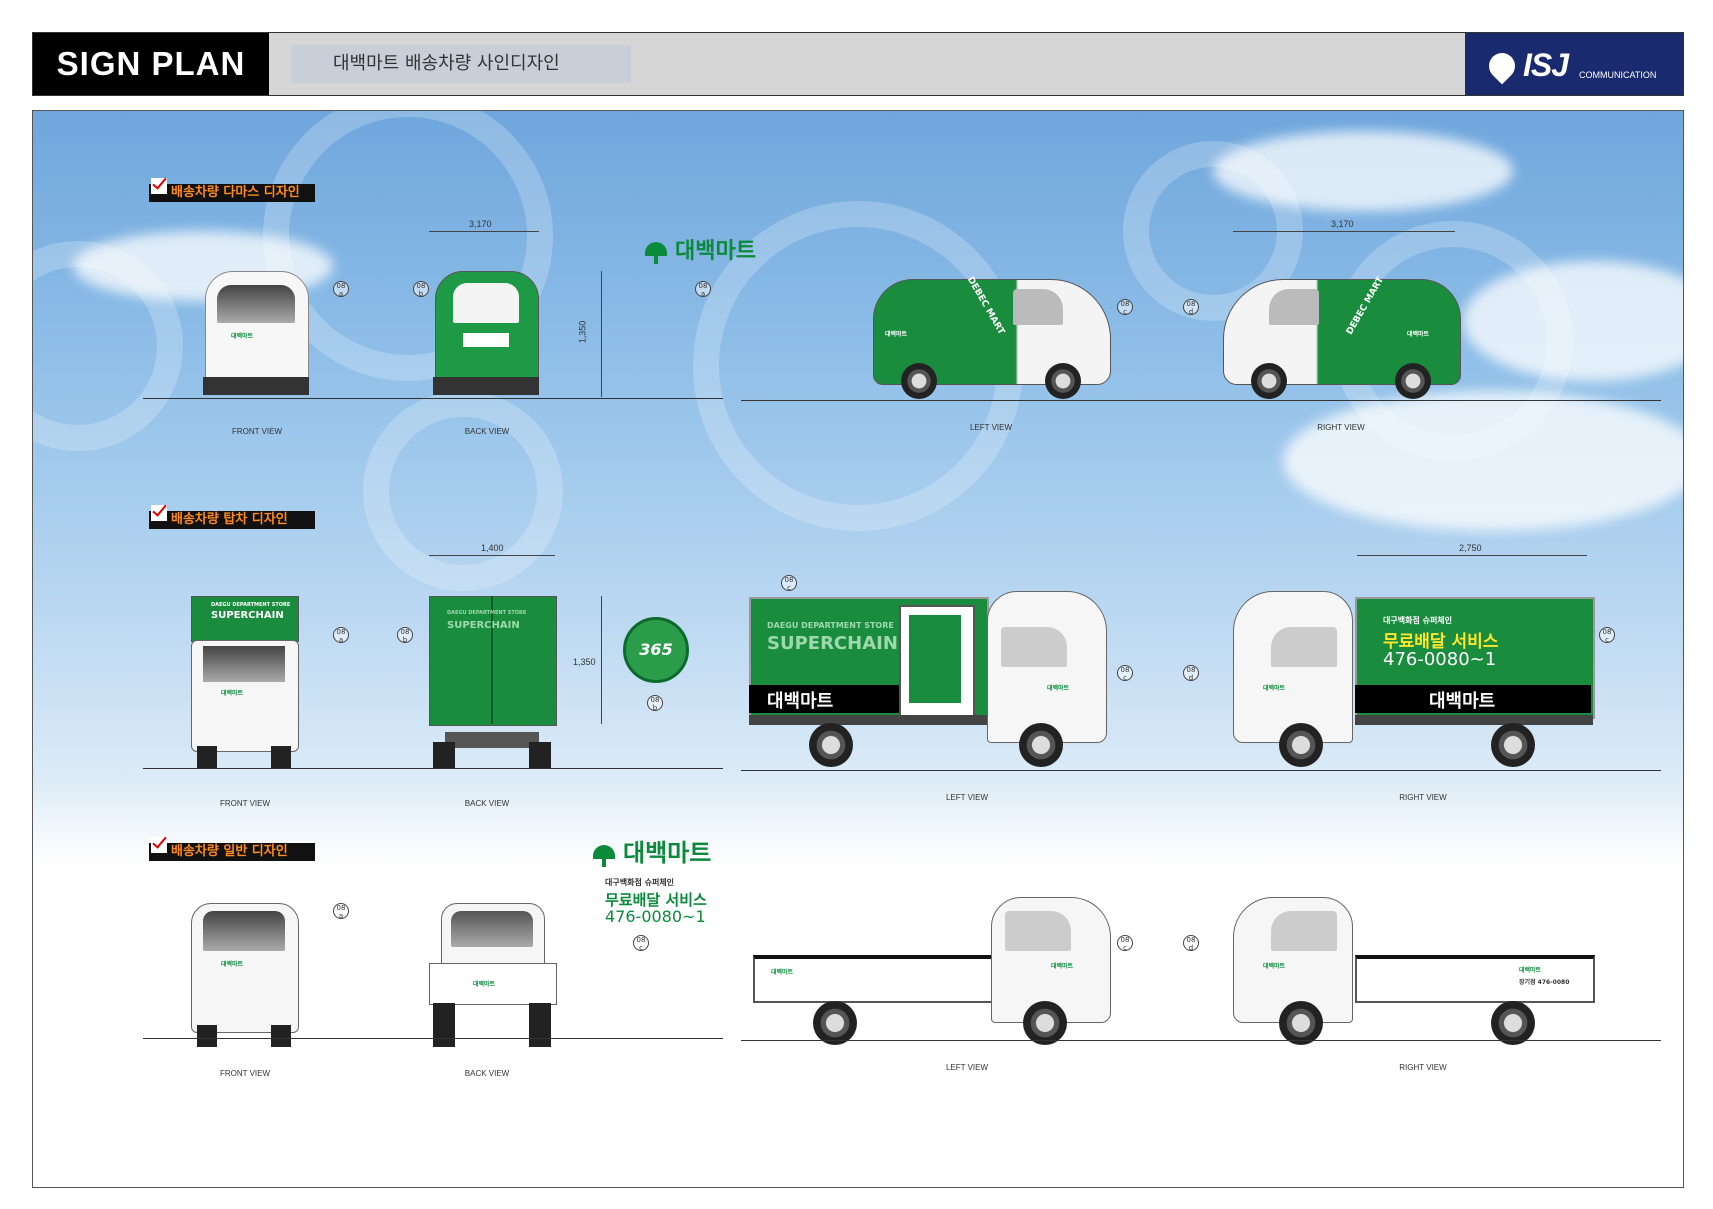  I want to click on side-brand-label: 대백마트, so click(1418, 334).